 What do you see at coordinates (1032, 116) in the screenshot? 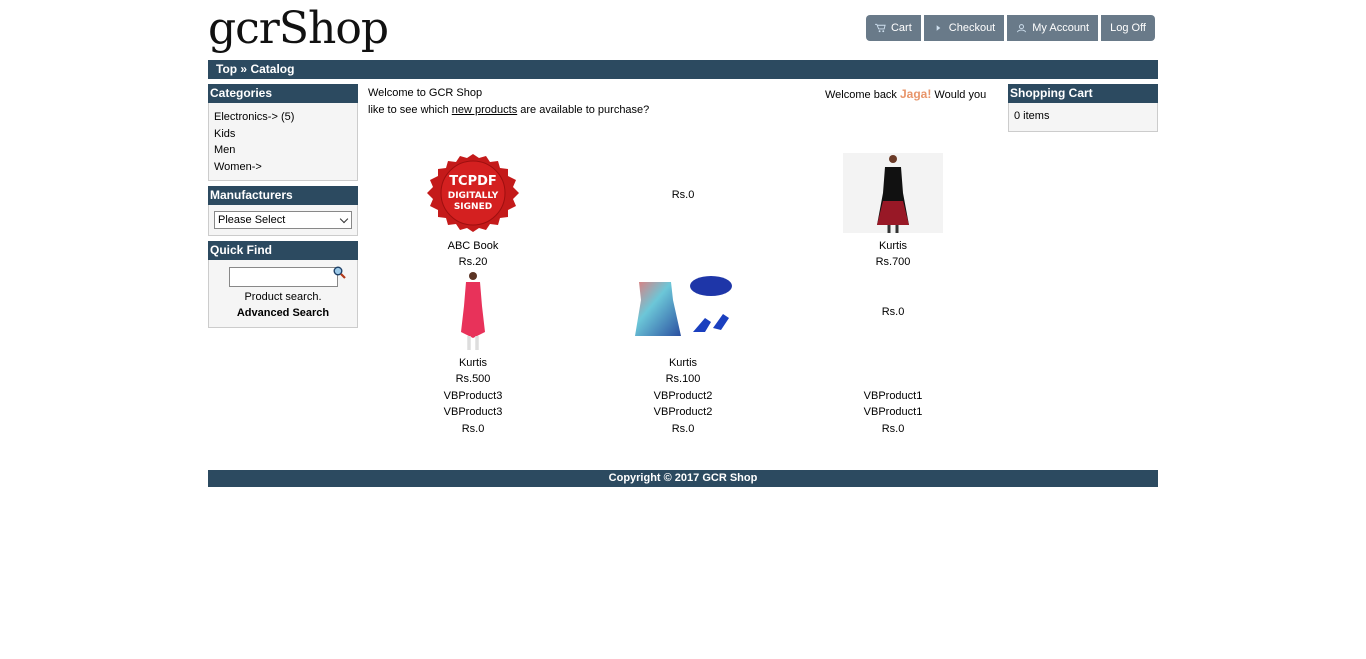
I see `cart-item-count: 0 items` at bounding box center [1032, 116].